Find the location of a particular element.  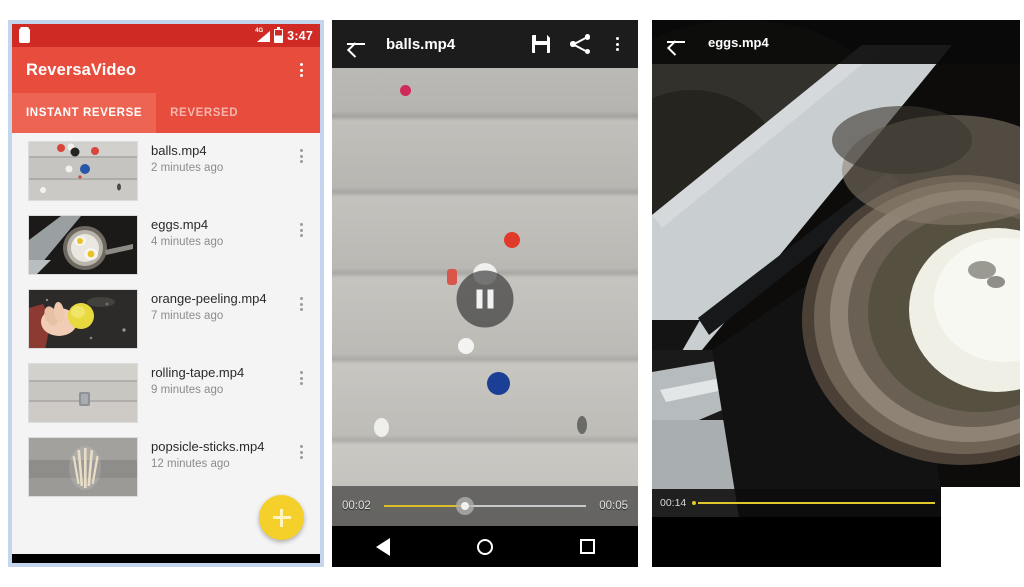

pause-bar-right is located at coordinates (490, 299).